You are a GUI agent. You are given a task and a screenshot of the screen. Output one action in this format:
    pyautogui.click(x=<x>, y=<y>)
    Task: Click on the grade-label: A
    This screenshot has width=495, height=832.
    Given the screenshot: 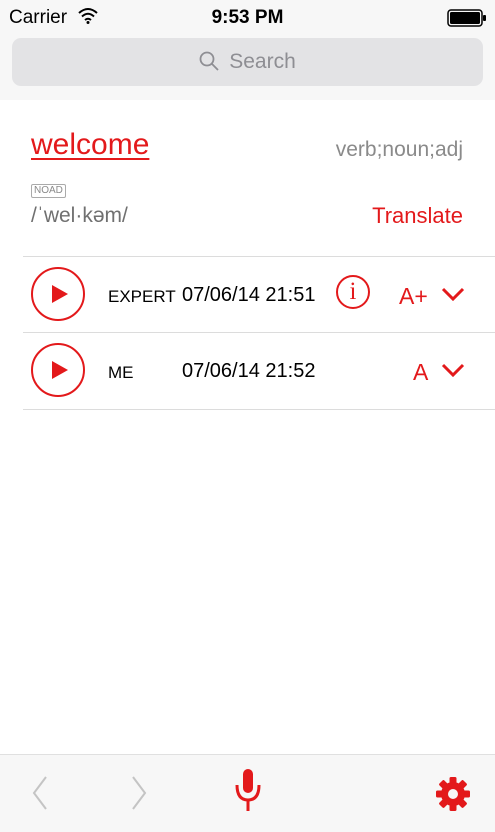 What is the action you would take?
    pyautogui.click(x=421, y=372)
    